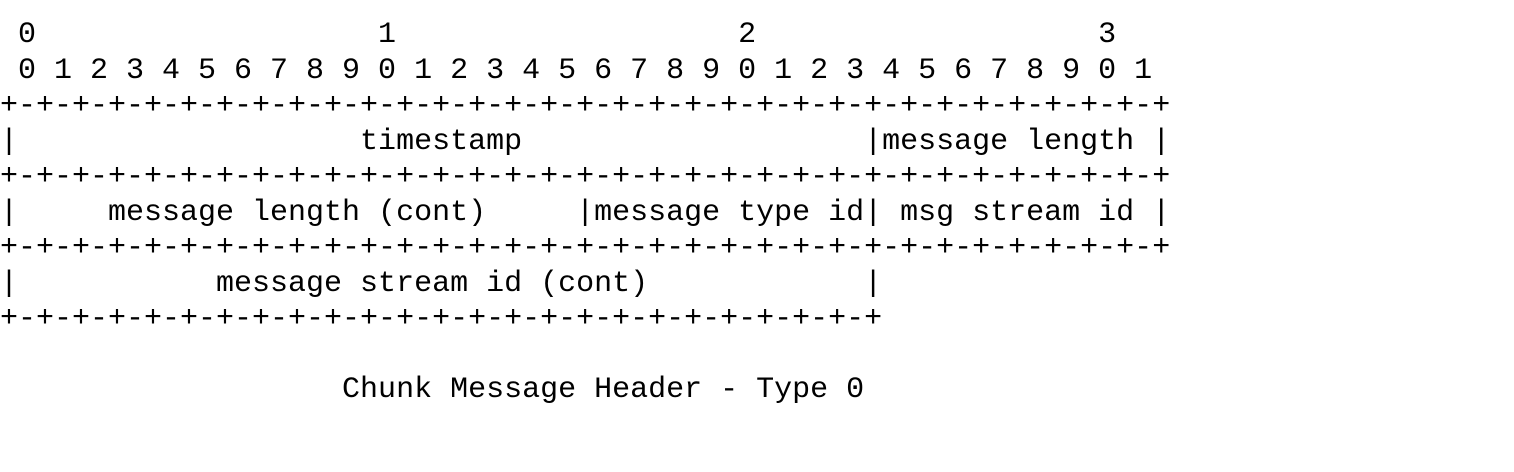 Image resolution: width=1514 pixels, height=472 pixels. What do you see at coordinates (558, 35) in the screenshot?
I see `bit-tens-row: 0 1 2 3` at bounding box center [558, 35].